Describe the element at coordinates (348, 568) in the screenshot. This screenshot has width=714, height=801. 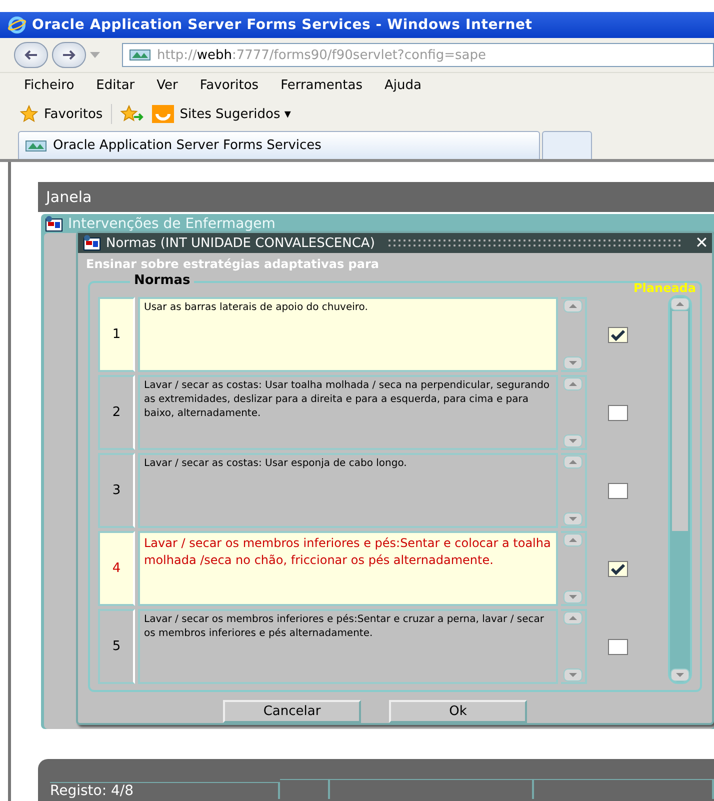
I see `text-field: Lavar / secar os membros inferiores e pés:Sentar e colocar a toalha molhada /seca no chão, friccionar os pés alternadamente.` at that location.